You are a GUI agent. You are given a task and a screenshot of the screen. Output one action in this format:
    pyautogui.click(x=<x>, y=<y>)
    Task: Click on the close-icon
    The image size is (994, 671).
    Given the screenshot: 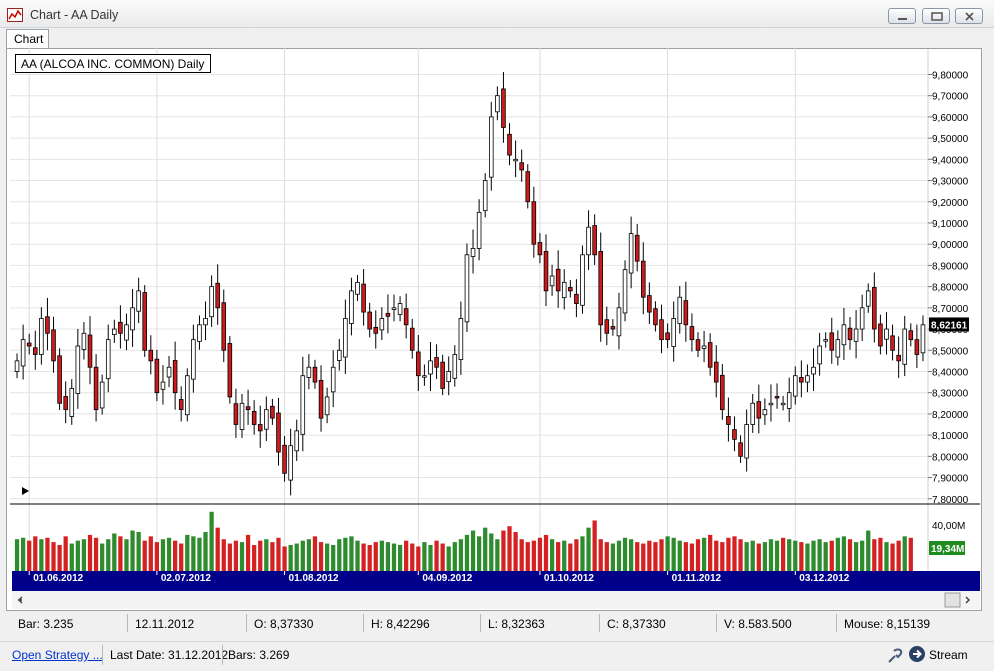 What is the action you would take?
    pyautogui.click(x=969, y=16)
    